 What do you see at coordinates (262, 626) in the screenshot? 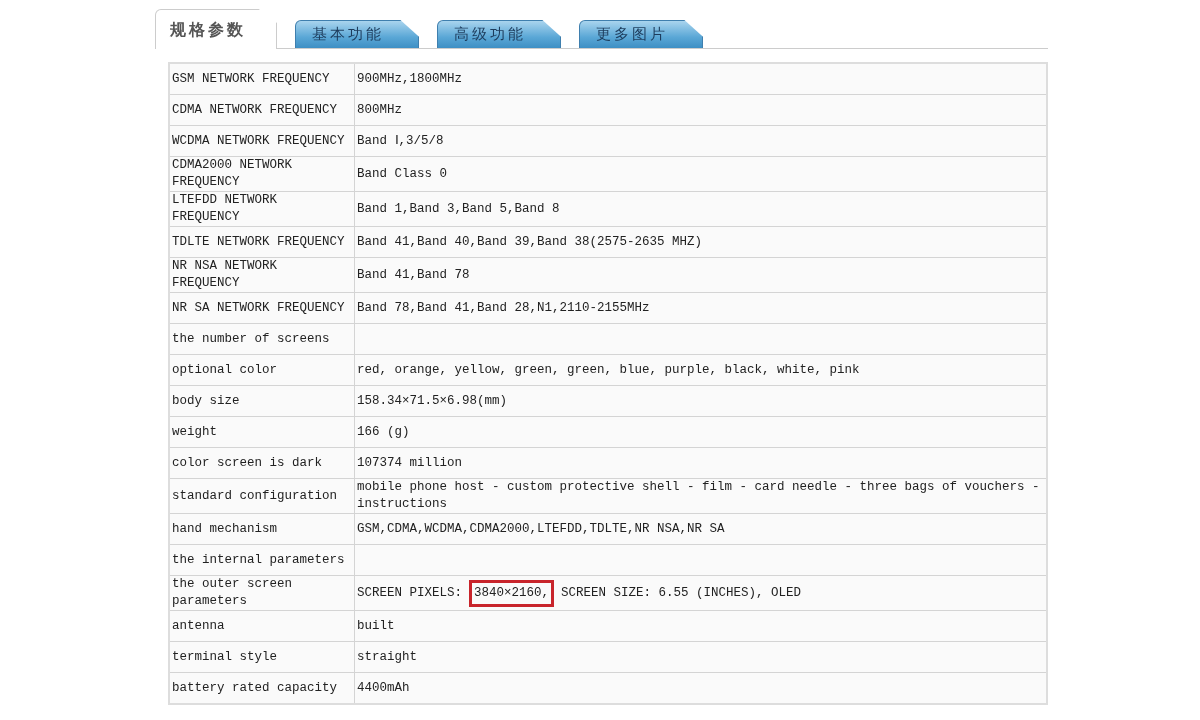
I see `spec-label-cell: antenna` at bounding box center [262, 626].